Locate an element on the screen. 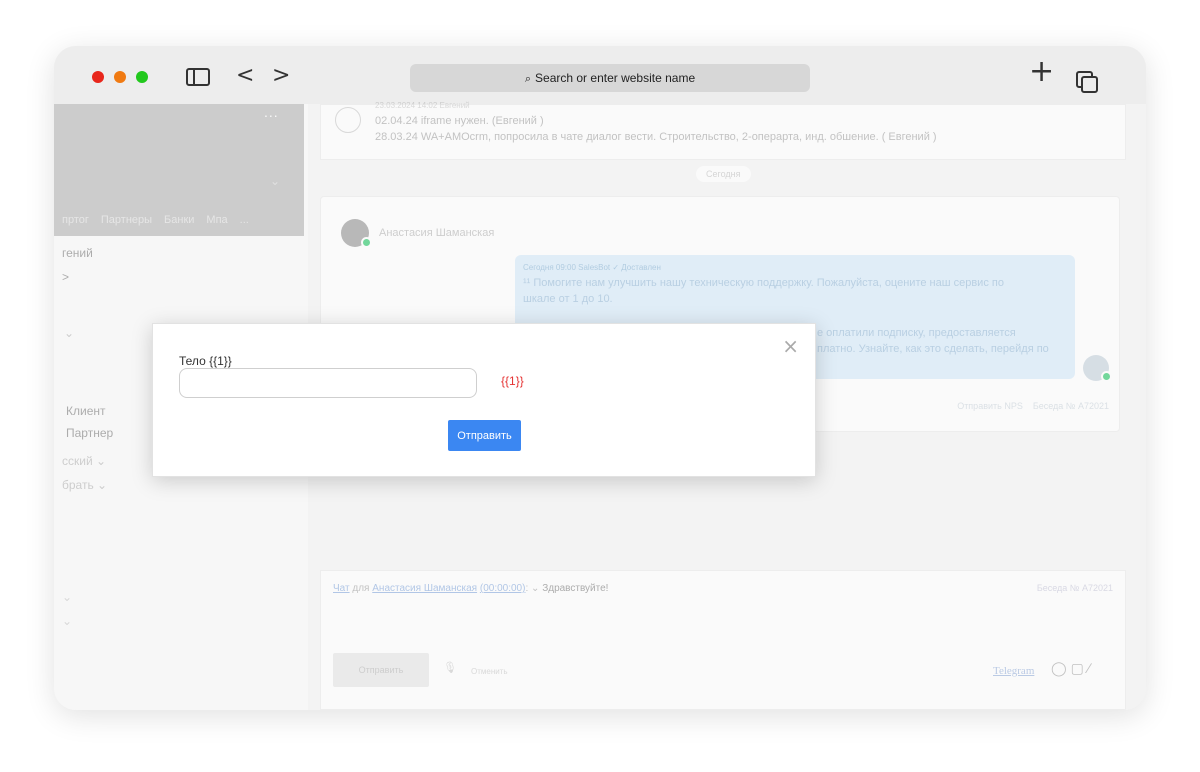 This screenshot has width=1200, height=772. sidebar-toggle-icon is located at coordinates (198, 77).